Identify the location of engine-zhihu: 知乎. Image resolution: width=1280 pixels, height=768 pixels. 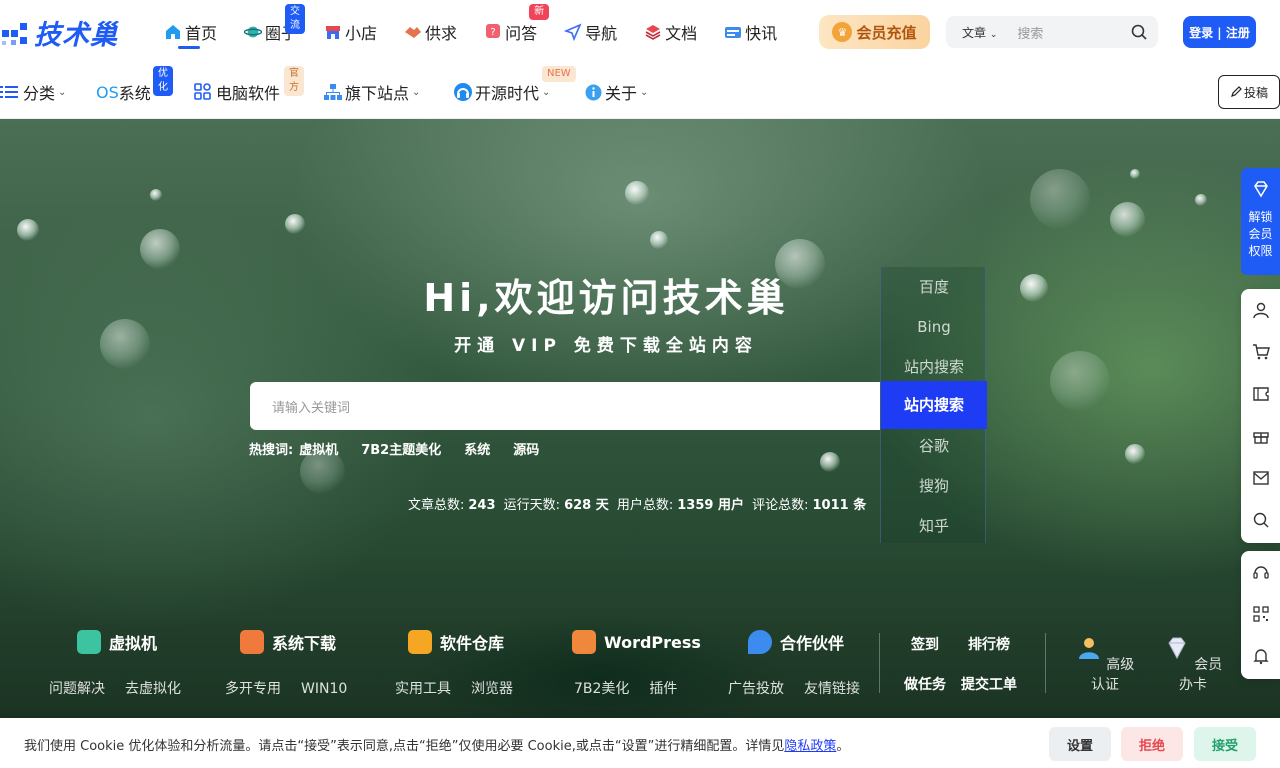
(934, 526).